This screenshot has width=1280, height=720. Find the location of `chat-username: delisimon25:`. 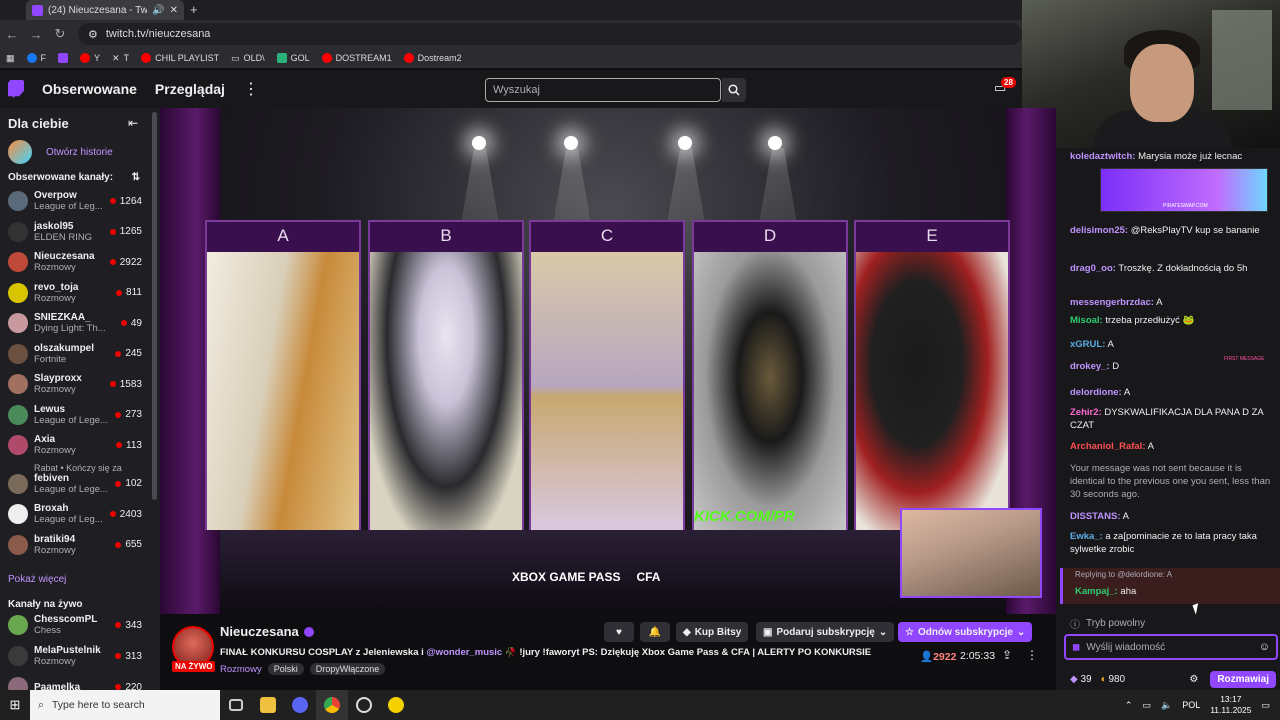

chat-username: delisimon25: is located at coordinates (1099, 230).